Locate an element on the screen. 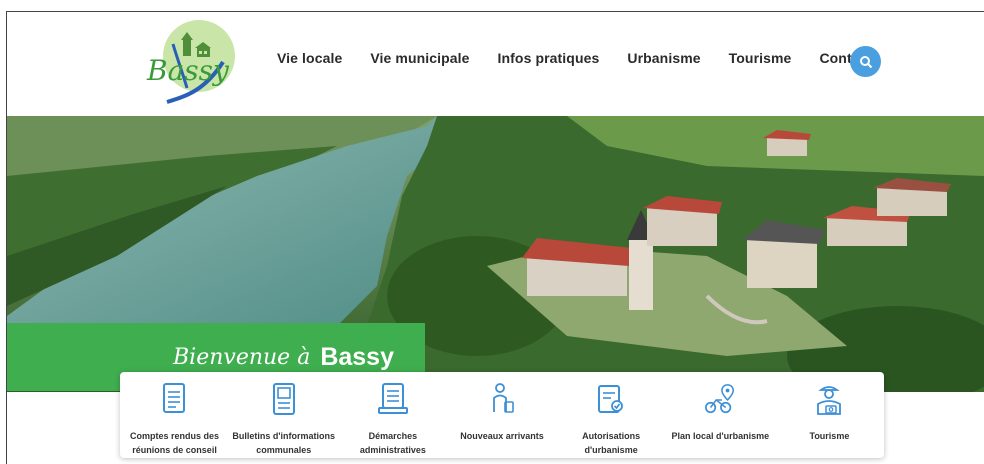  quick-link-comptes-rendus: Comptes rendus des réunions de conseil is located at coordinates (174, 415).